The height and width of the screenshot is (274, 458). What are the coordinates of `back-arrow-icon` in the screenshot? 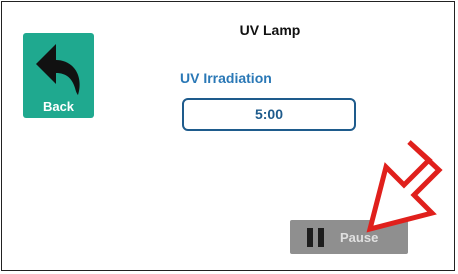 It's located at (58, 69).